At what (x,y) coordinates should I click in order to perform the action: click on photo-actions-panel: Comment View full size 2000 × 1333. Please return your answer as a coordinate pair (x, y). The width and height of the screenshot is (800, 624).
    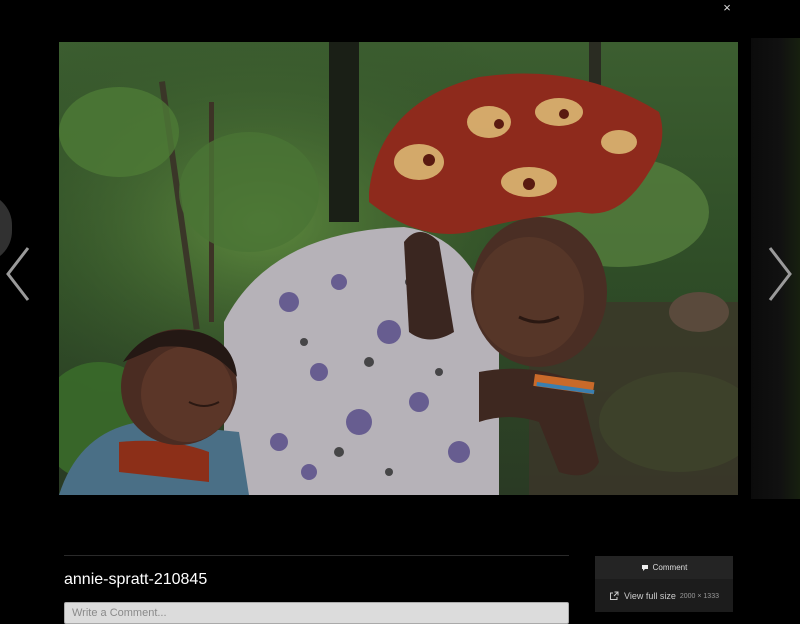
    Looking at the image, I should click on (664, 584).